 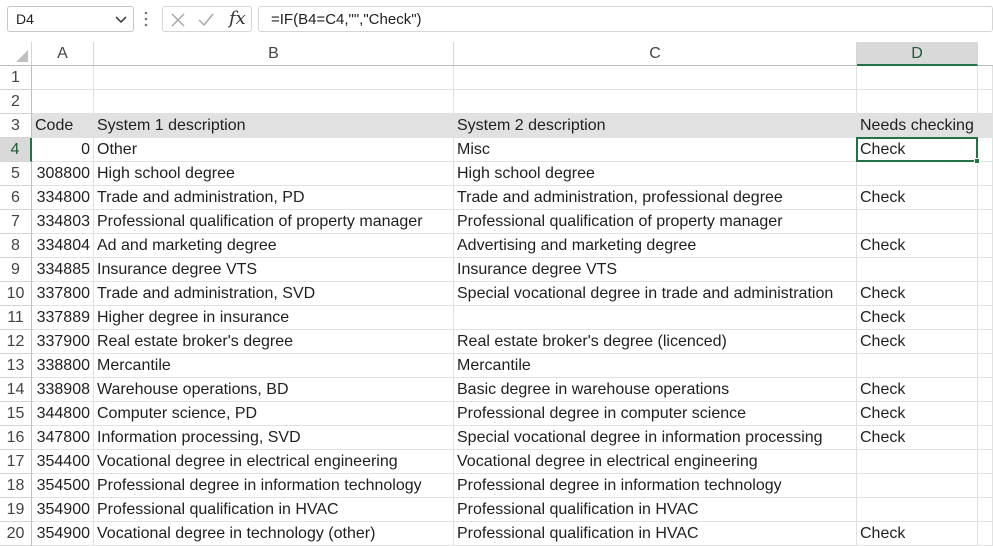 I want to click on cell-c2, so click(x=655, y=102).